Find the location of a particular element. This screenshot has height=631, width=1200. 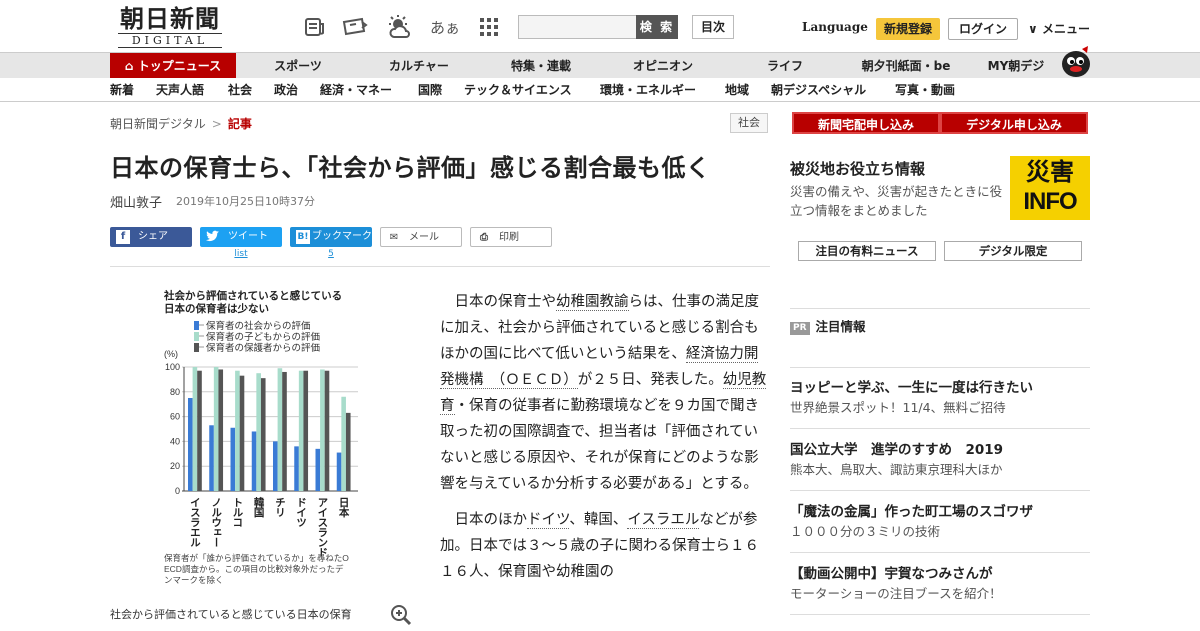

pr-item: ヨッピーと学ぶ、一生に一度は行きたい 世界絶景スポット！11/4、無料ご招待 is located at coordinates (940, 398).